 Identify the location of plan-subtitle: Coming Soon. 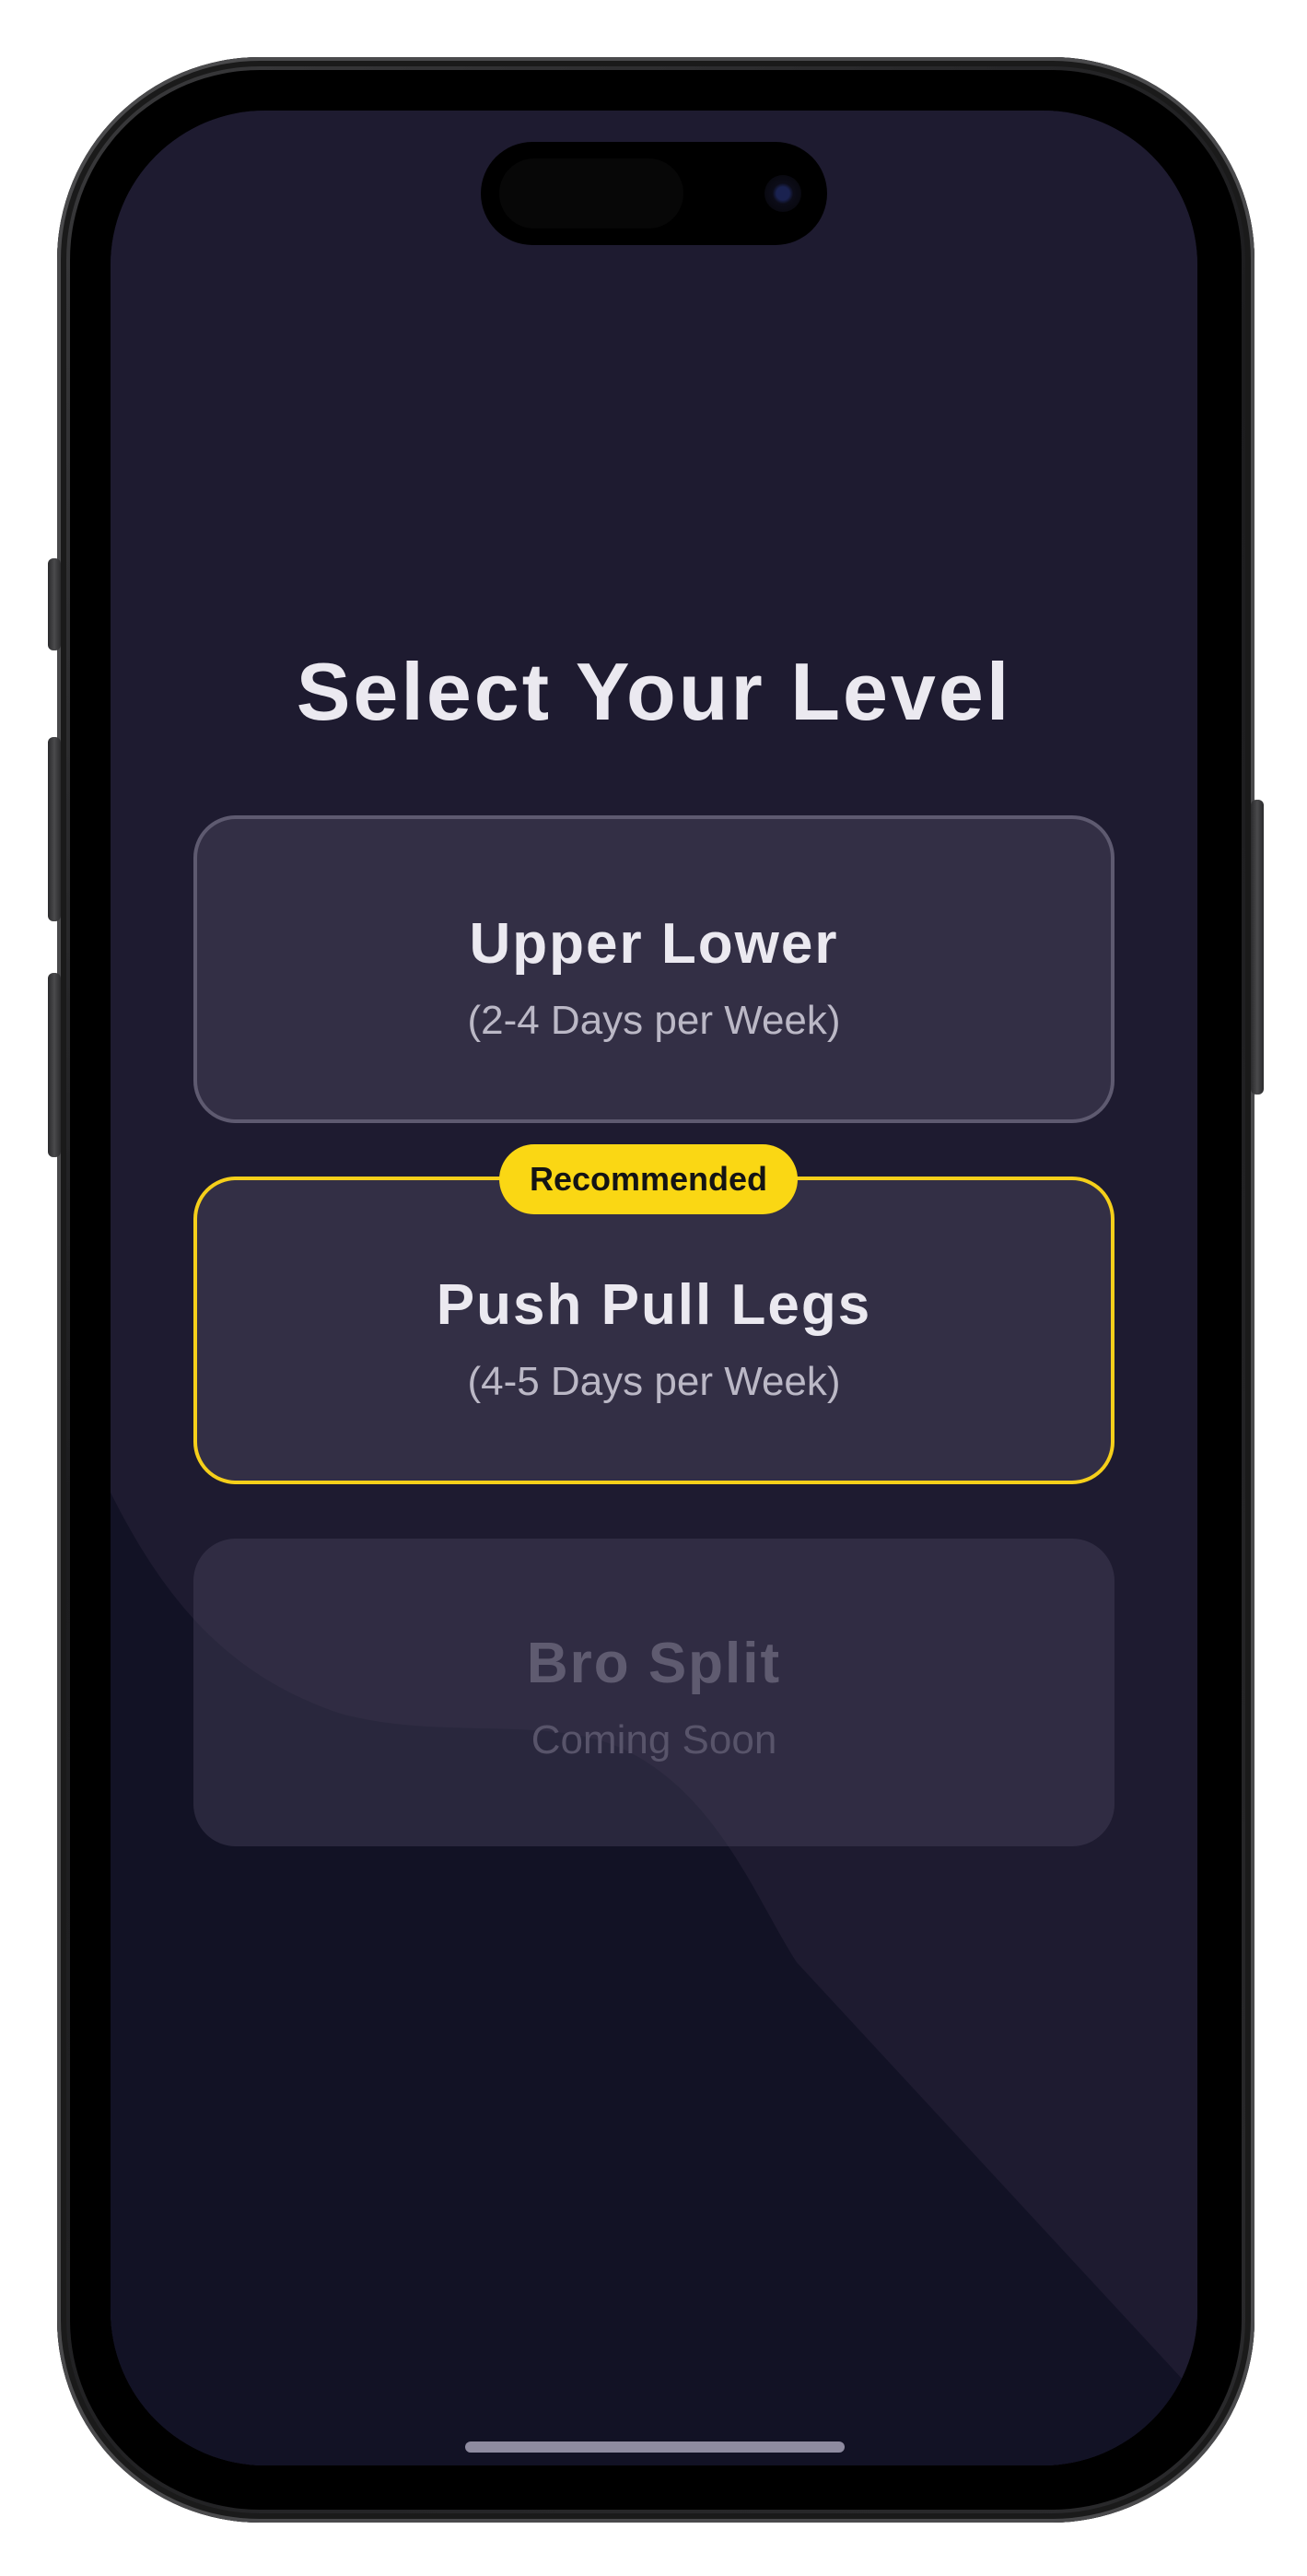
(654, 1739).